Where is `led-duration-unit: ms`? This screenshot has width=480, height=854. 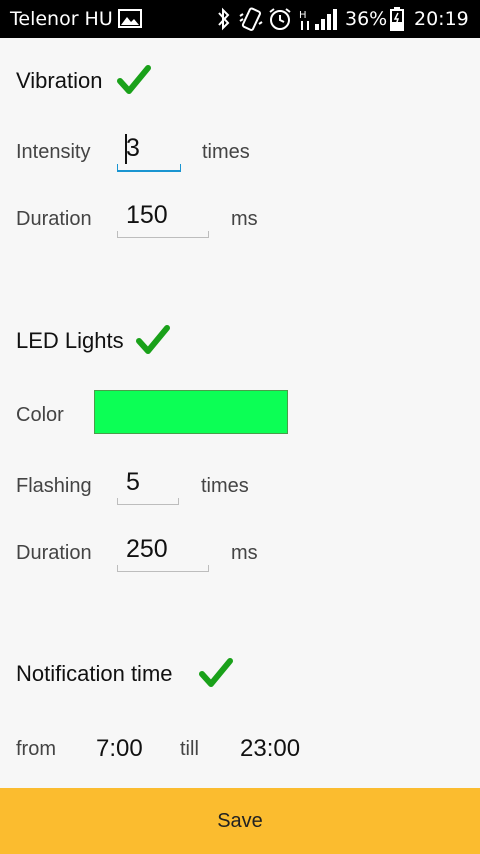
led-duration-unit: ms is located at coordinates (244, 553).